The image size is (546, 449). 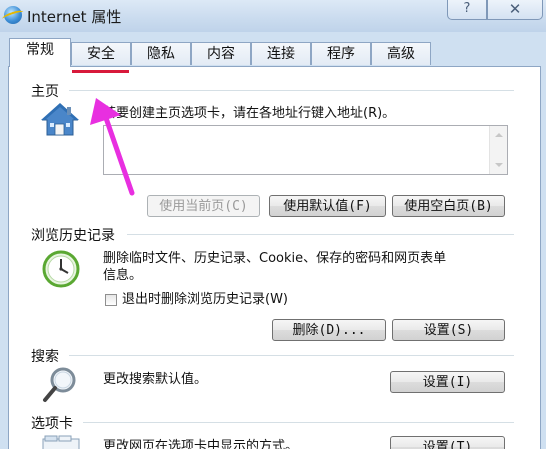 What do you see at coordinates (13, 15) in the screenshot?
I see `ie-globe-icon` at bounding box center [13, 15].